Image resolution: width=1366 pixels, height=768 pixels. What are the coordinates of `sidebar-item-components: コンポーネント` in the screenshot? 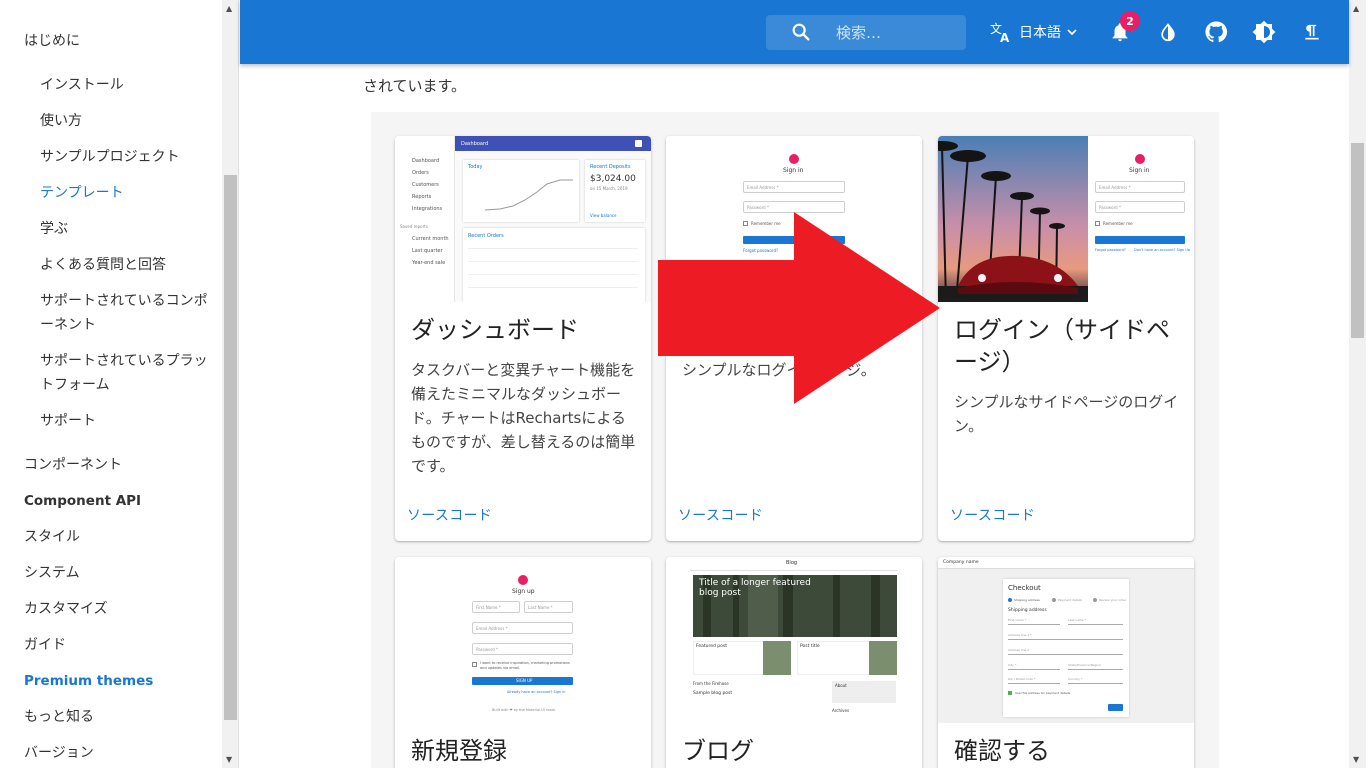 It's located at (73, 465).